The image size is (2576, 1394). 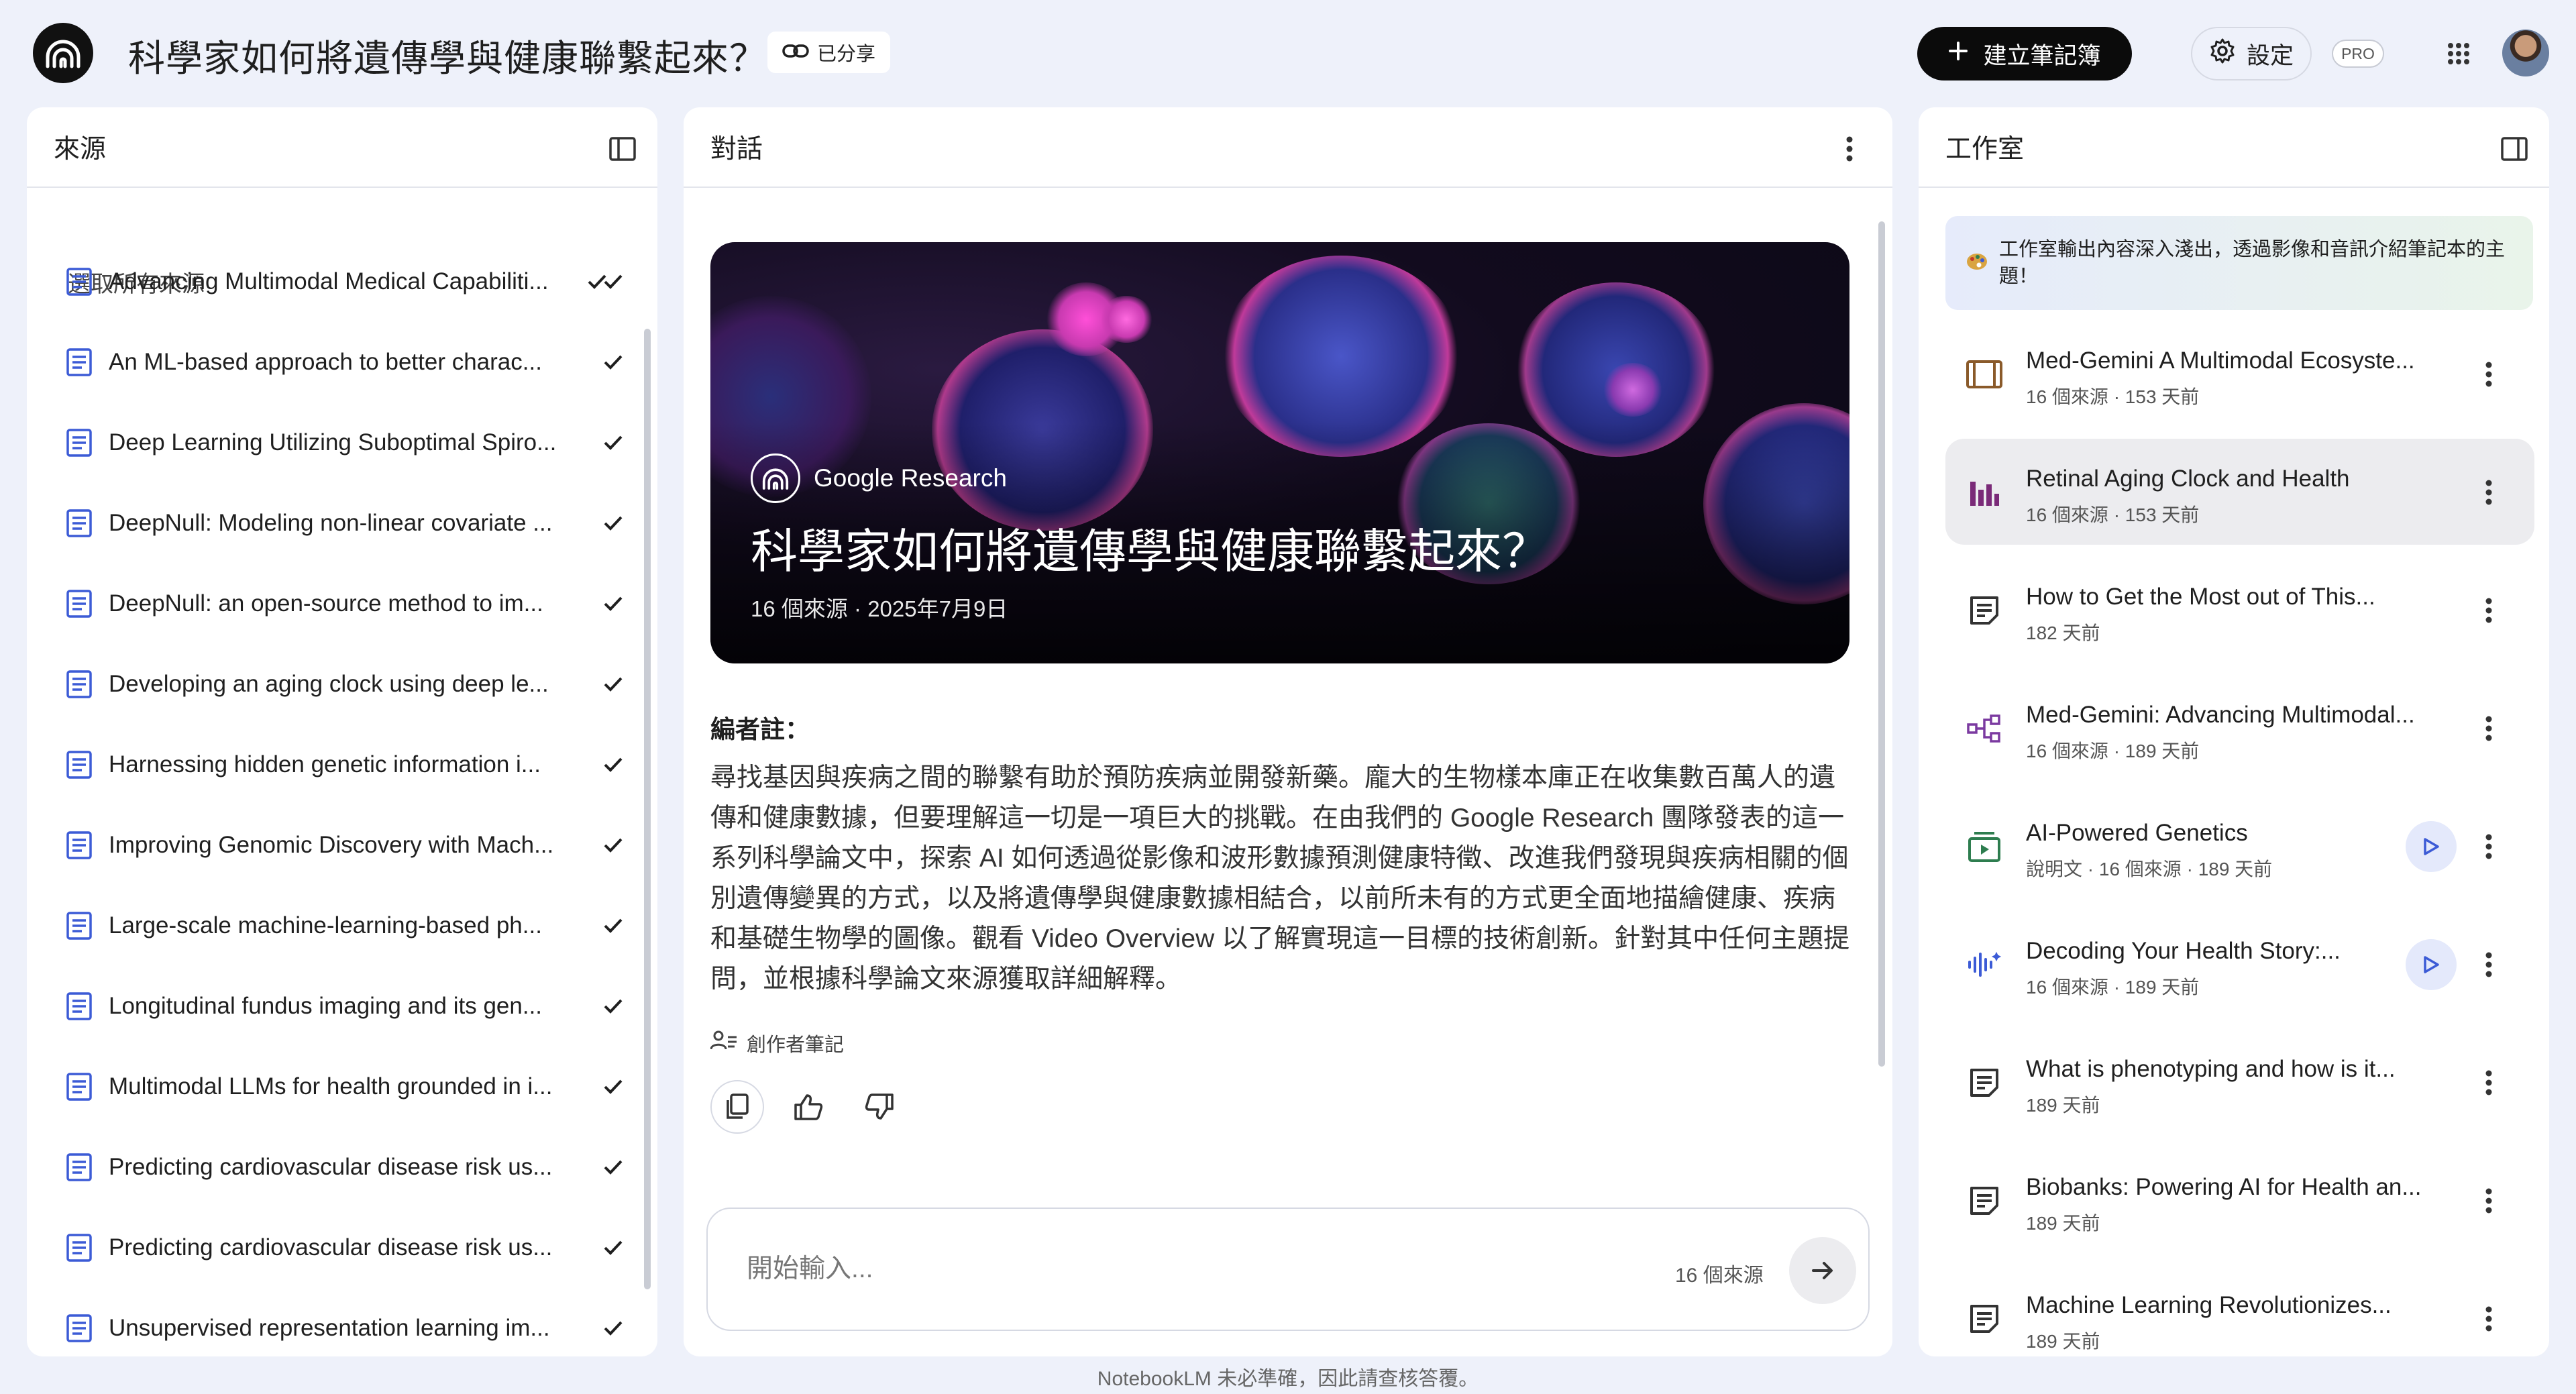 What do you see at coordinates (2239, 1310) in the screenshot?
I see `studio-item: Machine Learning Revolutionizes... 189 天前` at bounding box center [2239, 1310].